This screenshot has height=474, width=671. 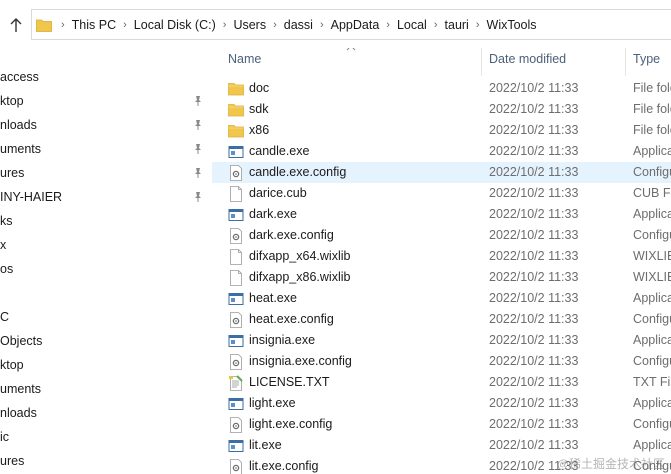 What do you see at coordinates (412, 25) in the screenshot?
I see `breadcrumb-item: Local` at bounding box center [412, 25].